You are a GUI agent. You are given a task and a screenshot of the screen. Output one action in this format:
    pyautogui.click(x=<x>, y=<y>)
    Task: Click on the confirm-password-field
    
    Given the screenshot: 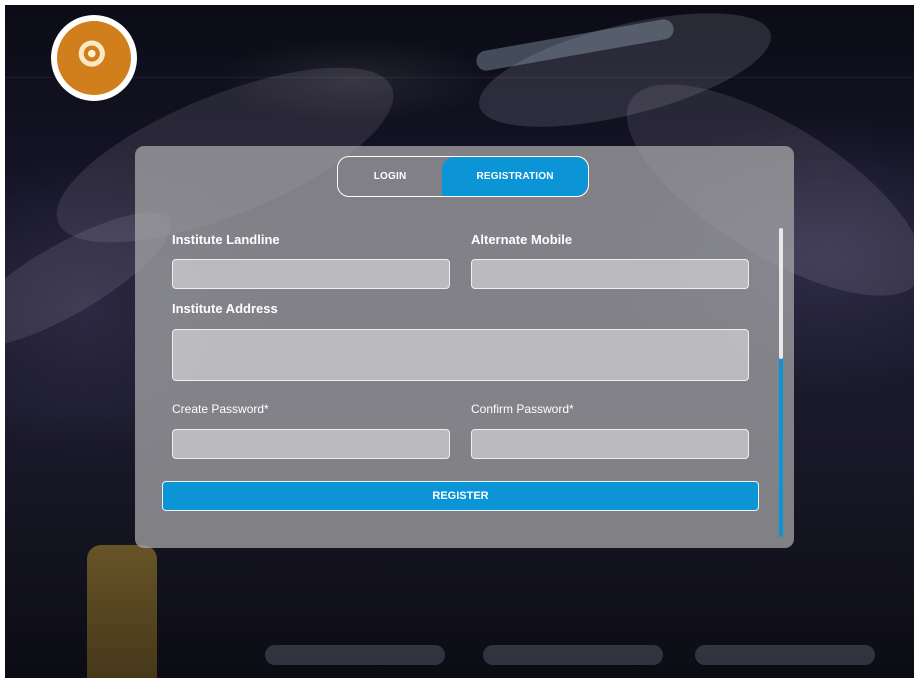 What is the action you would take?
    pyautogui.click(x=610, y=444)
    